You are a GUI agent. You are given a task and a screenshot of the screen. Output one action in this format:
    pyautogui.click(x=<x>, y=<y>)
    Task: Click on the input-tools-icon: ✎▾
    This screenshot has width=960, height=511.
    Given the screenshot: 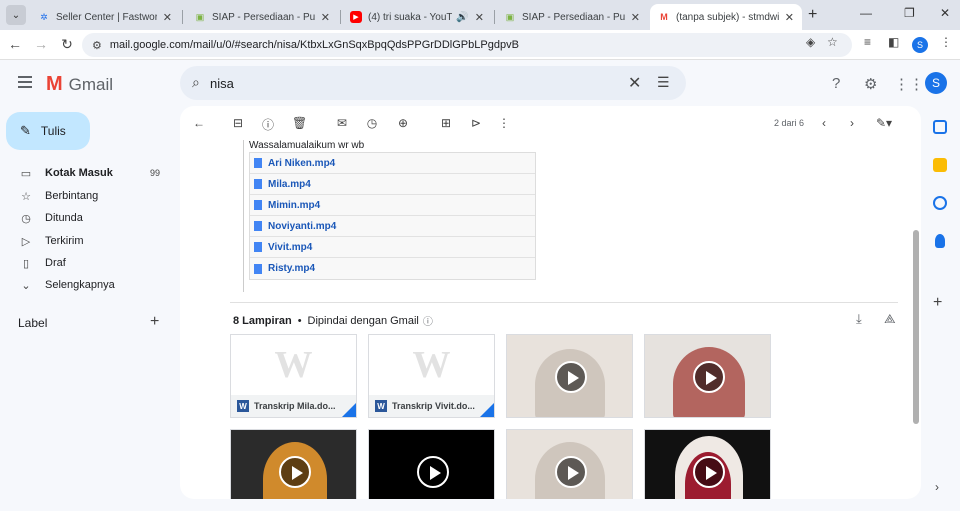 What is the action you would take?
    pyautogui.click(x=884, y=123)
    